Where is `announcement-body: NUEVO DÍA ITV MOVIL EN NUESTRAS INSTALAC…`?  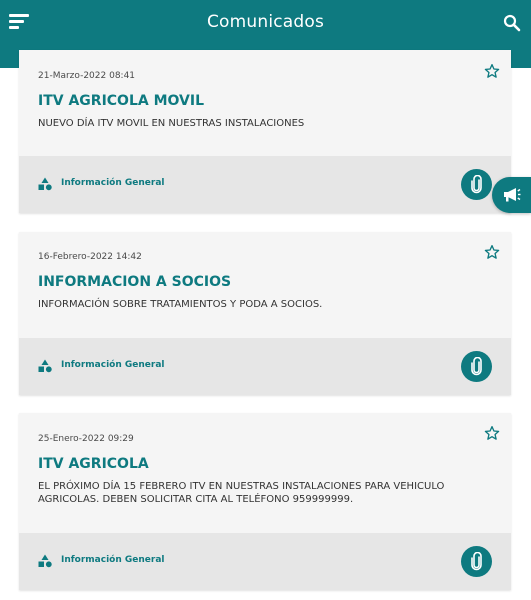
announcement-body: NUEVO DÍA ITV MOVIL EN NUESTRAS INSTALAC… is located at coordinates (171, 123).